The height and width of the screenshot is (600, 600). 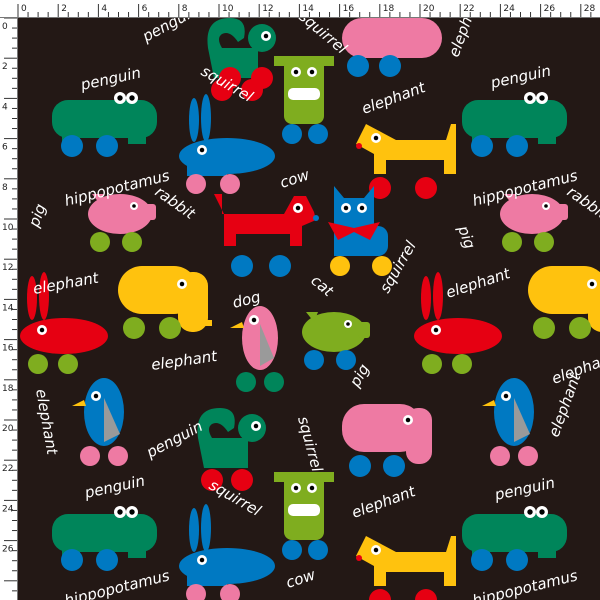 What do you see at coordinates (360, 231) in the screenshot?
I see `cat` at bounding box center [360, 231].